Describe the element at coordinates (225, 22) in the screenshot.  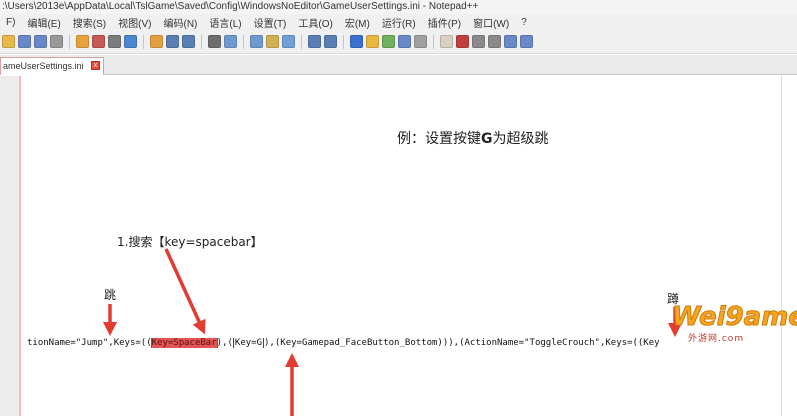
I see `menu-item: 语言(L)` at that location.